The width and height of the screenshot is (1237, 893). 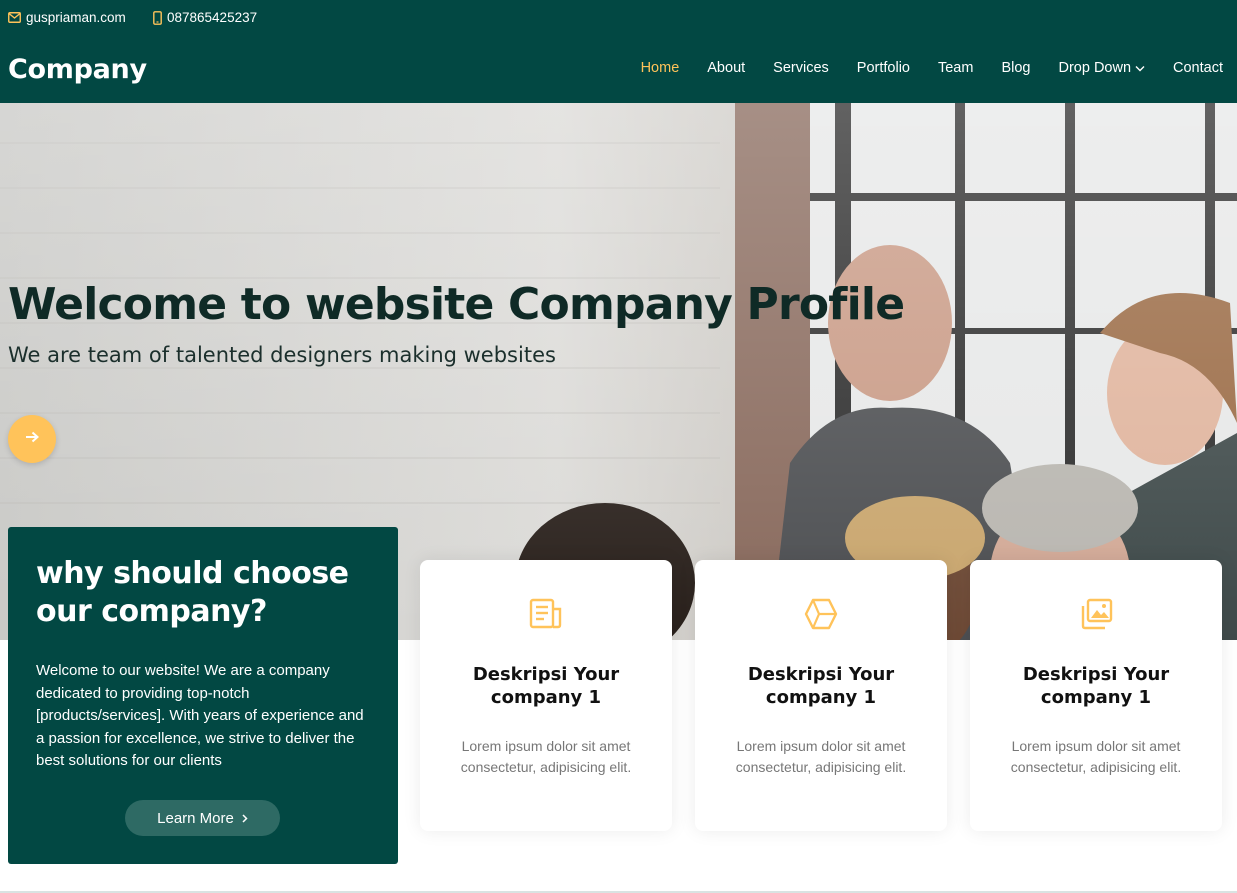 What do you see at coordinates (1015, 68) in the screenshot?
I see `nav-item-blog: Blog` at bounding box center [1015, 68].